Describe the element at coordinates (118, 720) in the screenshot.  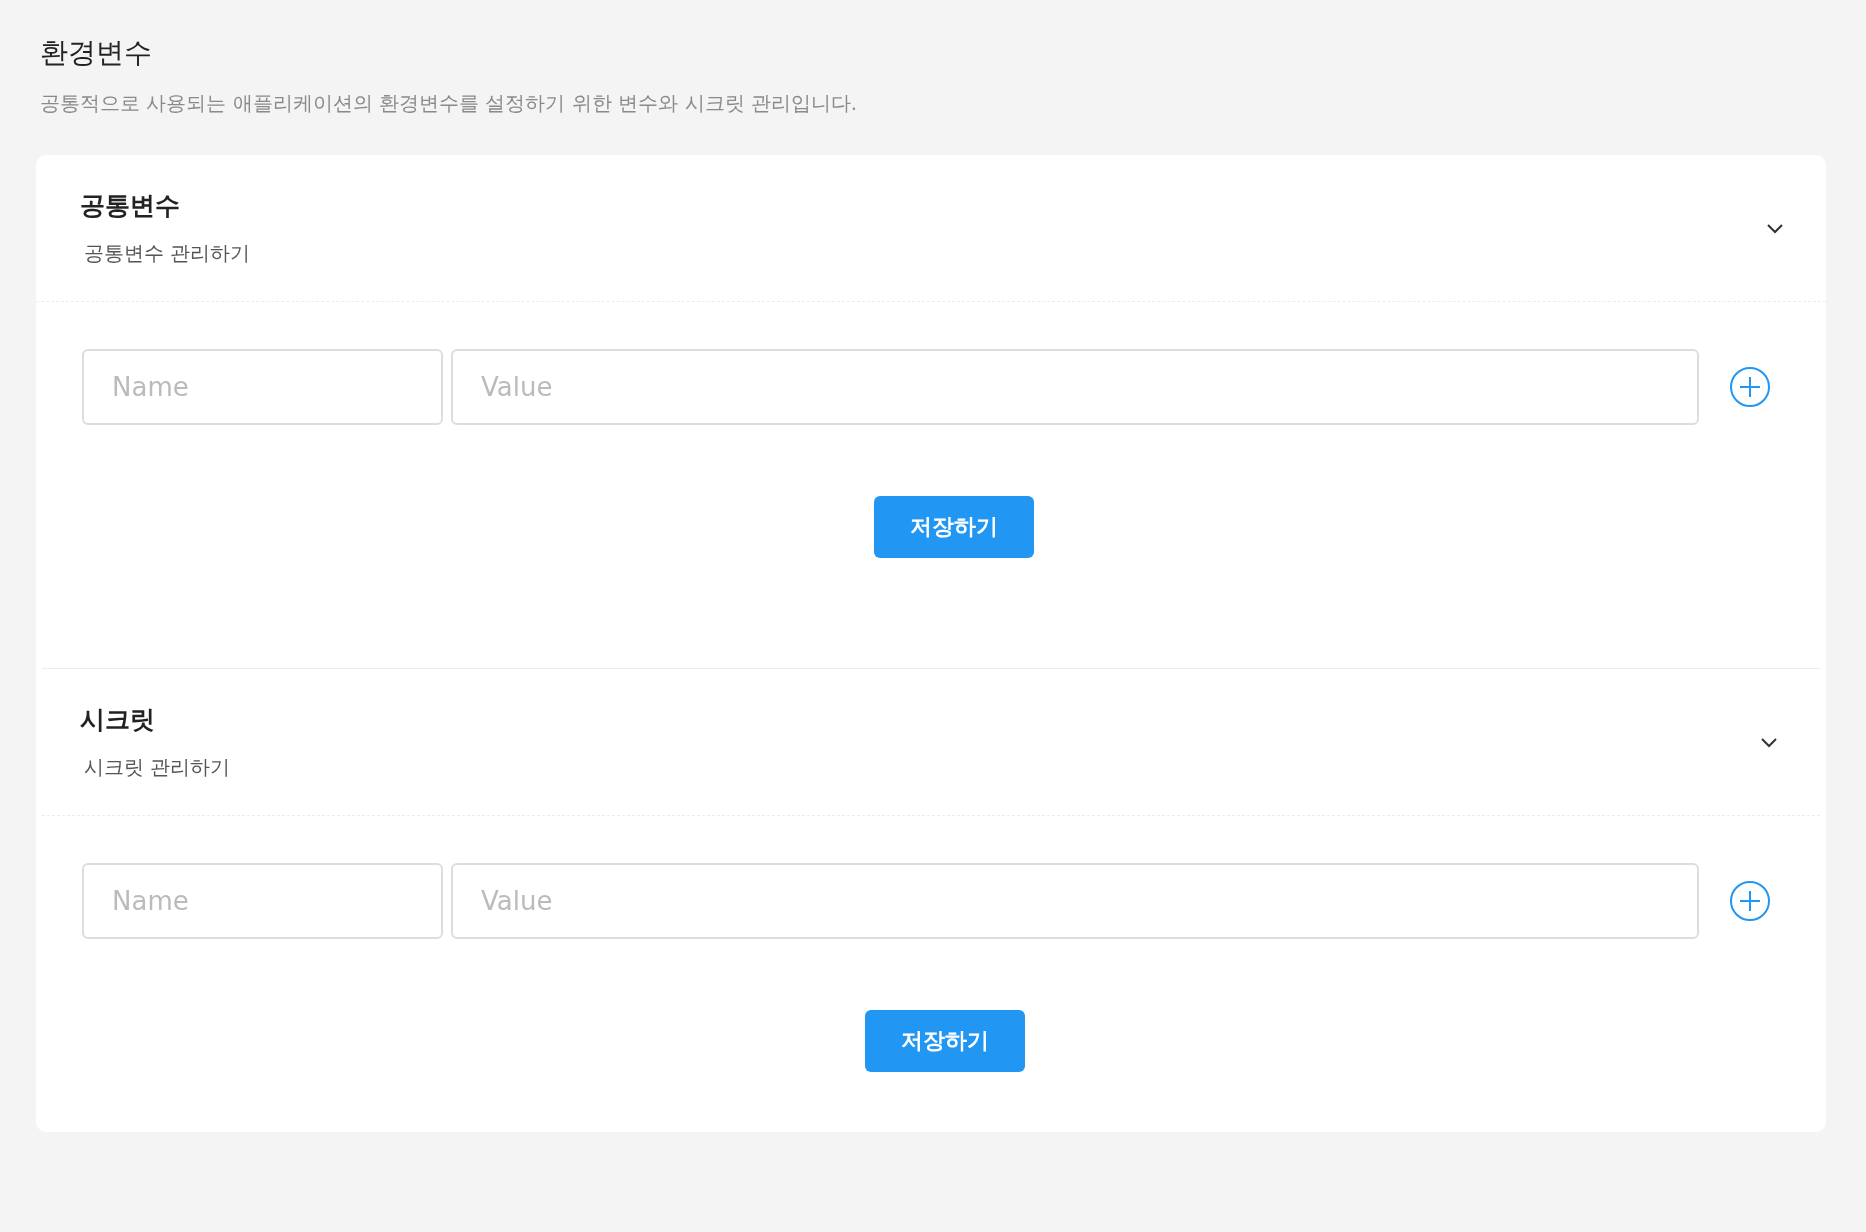
I see `section-title: 시크릿` at that location.